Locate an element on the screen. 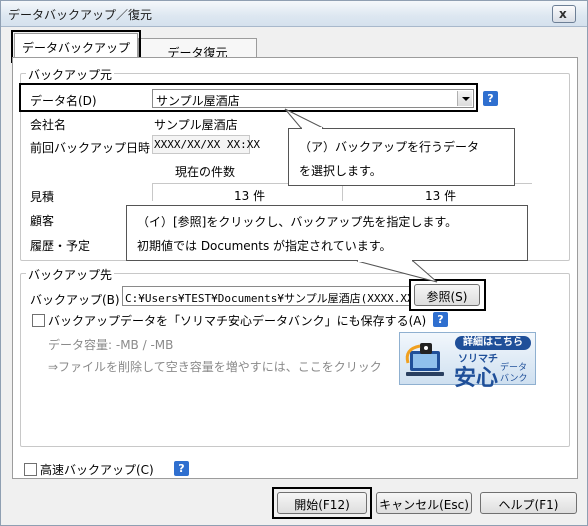 This screenshot has height=526, width=588. bank-save-checkbox is located at coordinates (38, 320).